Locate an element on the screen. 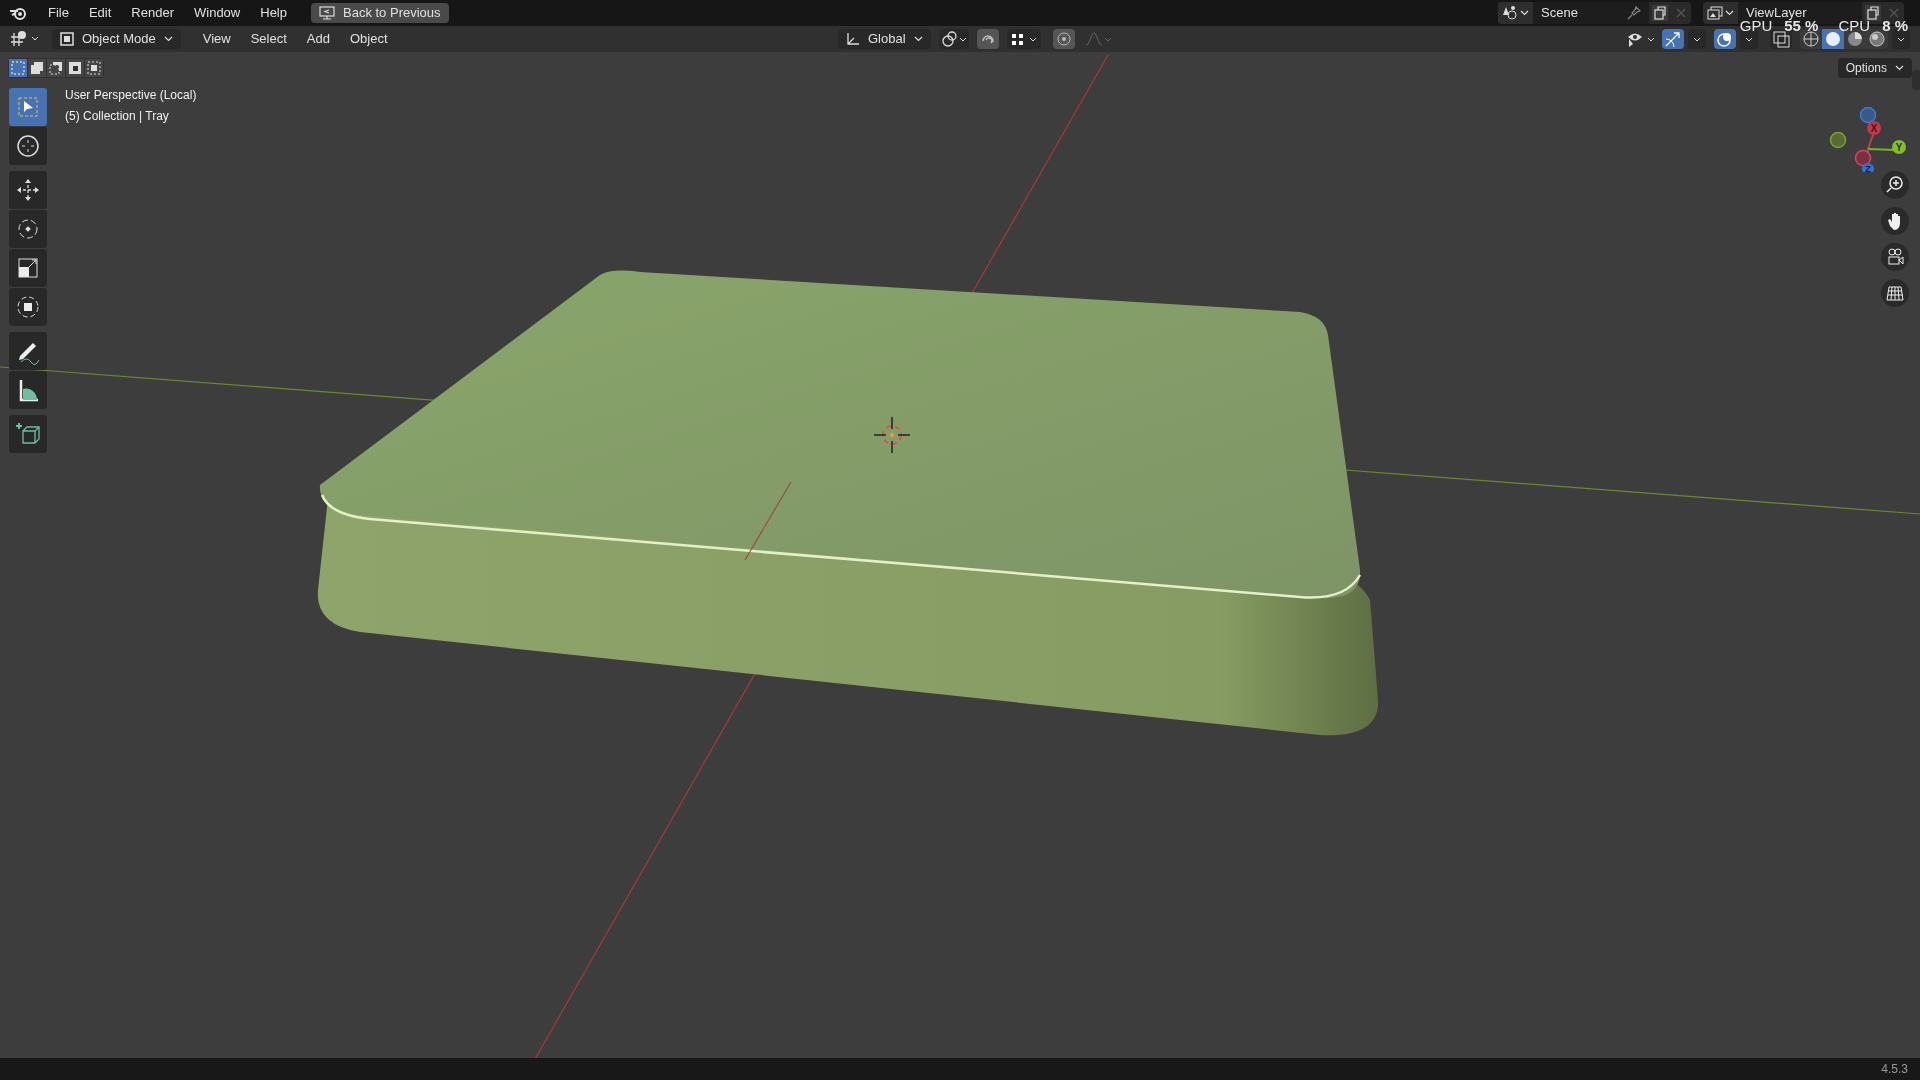 The height and width of the screenshot is (1080, 1920). tool-measure-icon is located at coordinates (28, 390).